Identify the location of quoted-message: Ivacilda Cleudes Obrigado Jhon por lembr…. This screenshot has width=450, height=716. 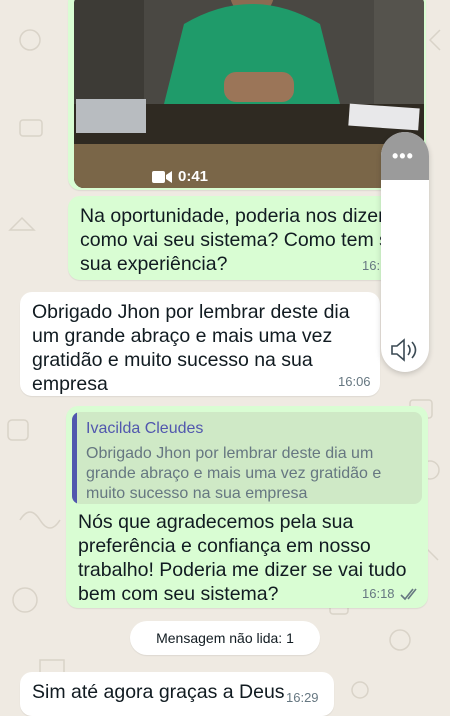
(247, 458).